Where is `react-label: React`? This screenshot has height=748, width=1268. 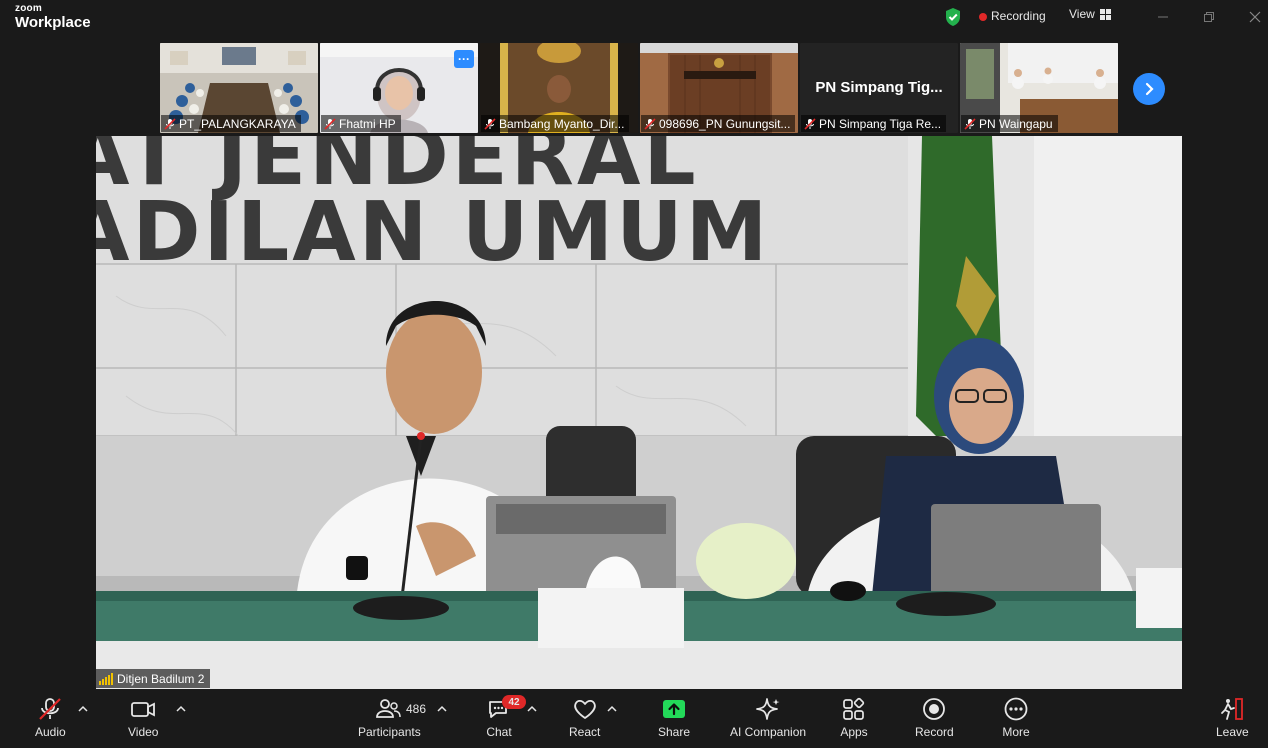
react-label: React is located at coordinates (585, 732).